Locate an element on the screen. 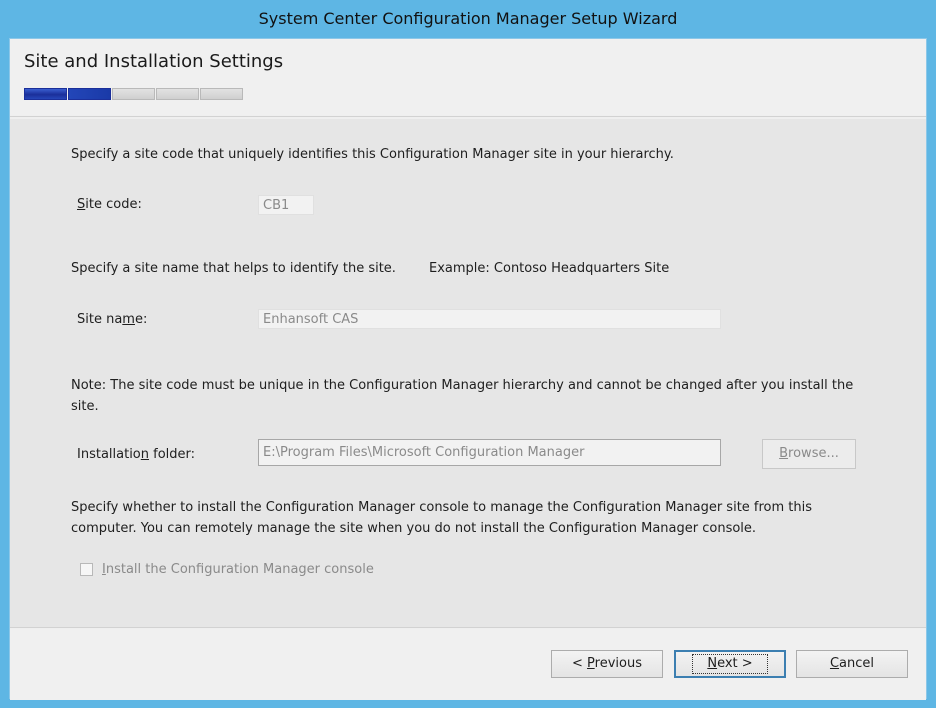 Image resolution: width=936 pixels, height=708 pixels. wizard-progress-bar is located at coordinates (135, 95).